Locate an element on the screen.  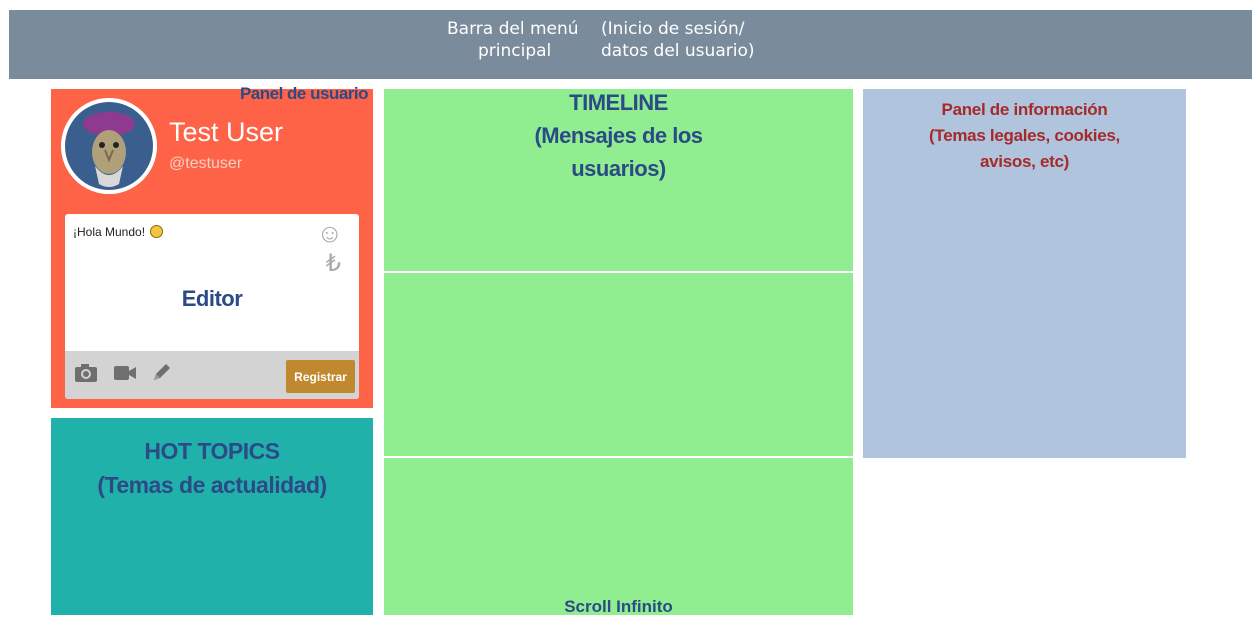
info-line-1: Panel de información is located at coordinates (1024, 109).